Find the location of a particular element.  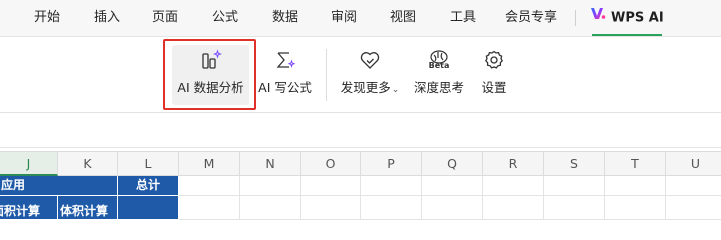

column-header-m: M is located at coordinates (209, 164).